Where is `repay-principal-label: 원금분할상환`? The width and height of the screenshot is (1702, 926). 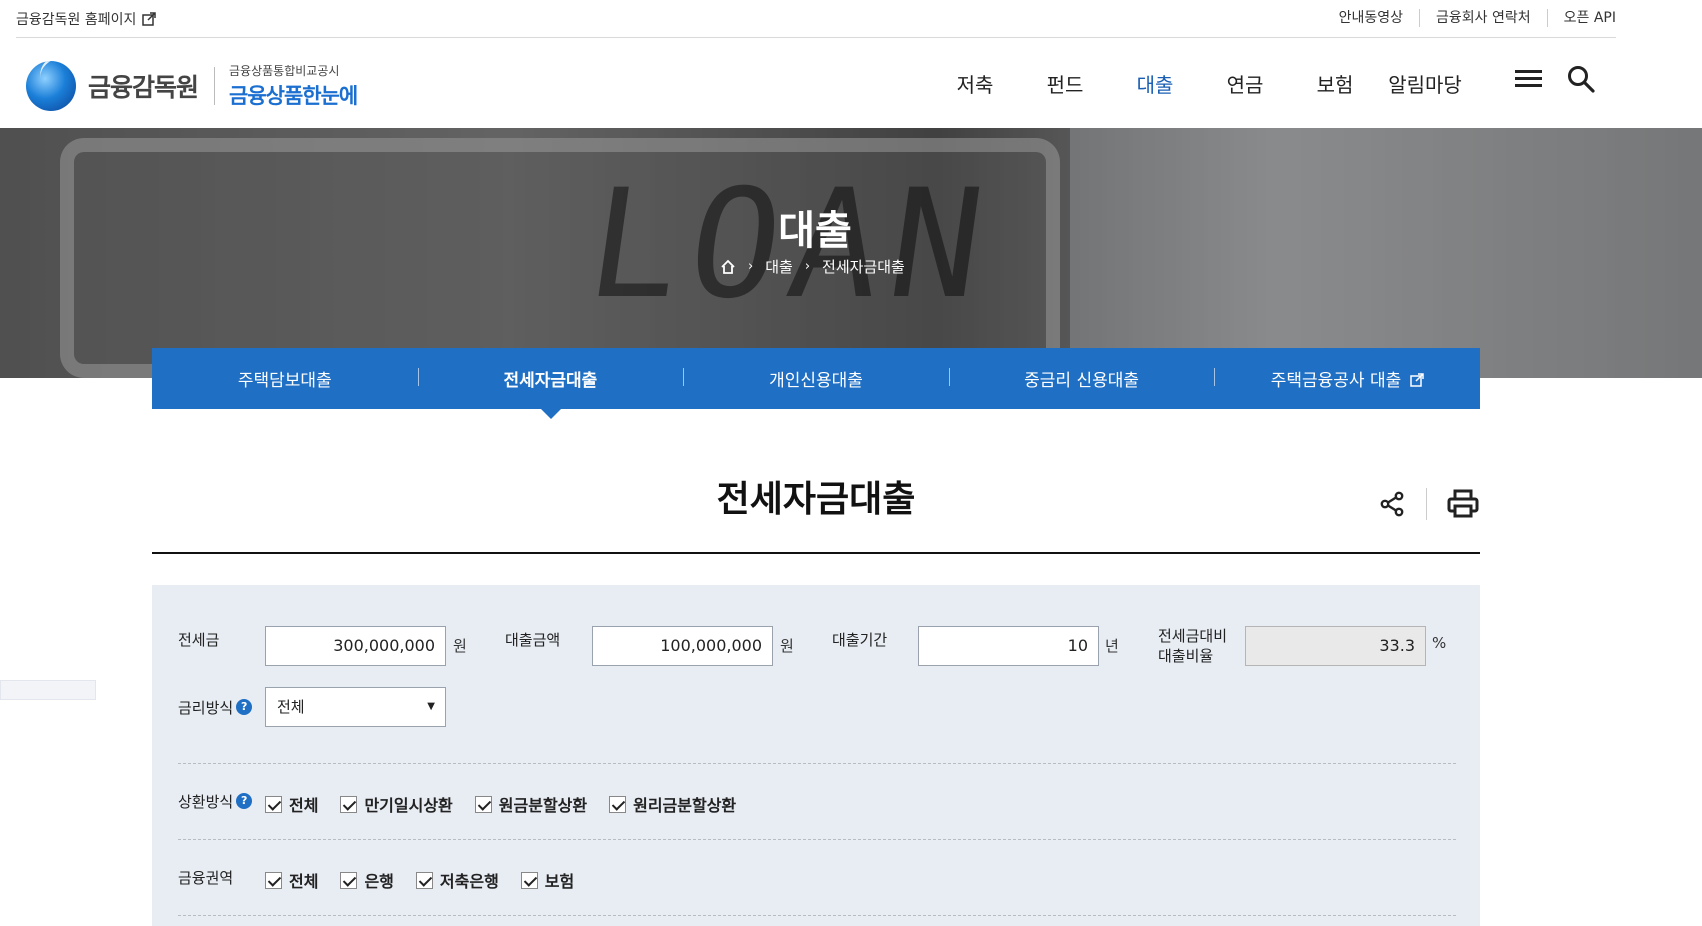
repay-principal-label: 원금분할상환 is located at coordinates (543, 805).